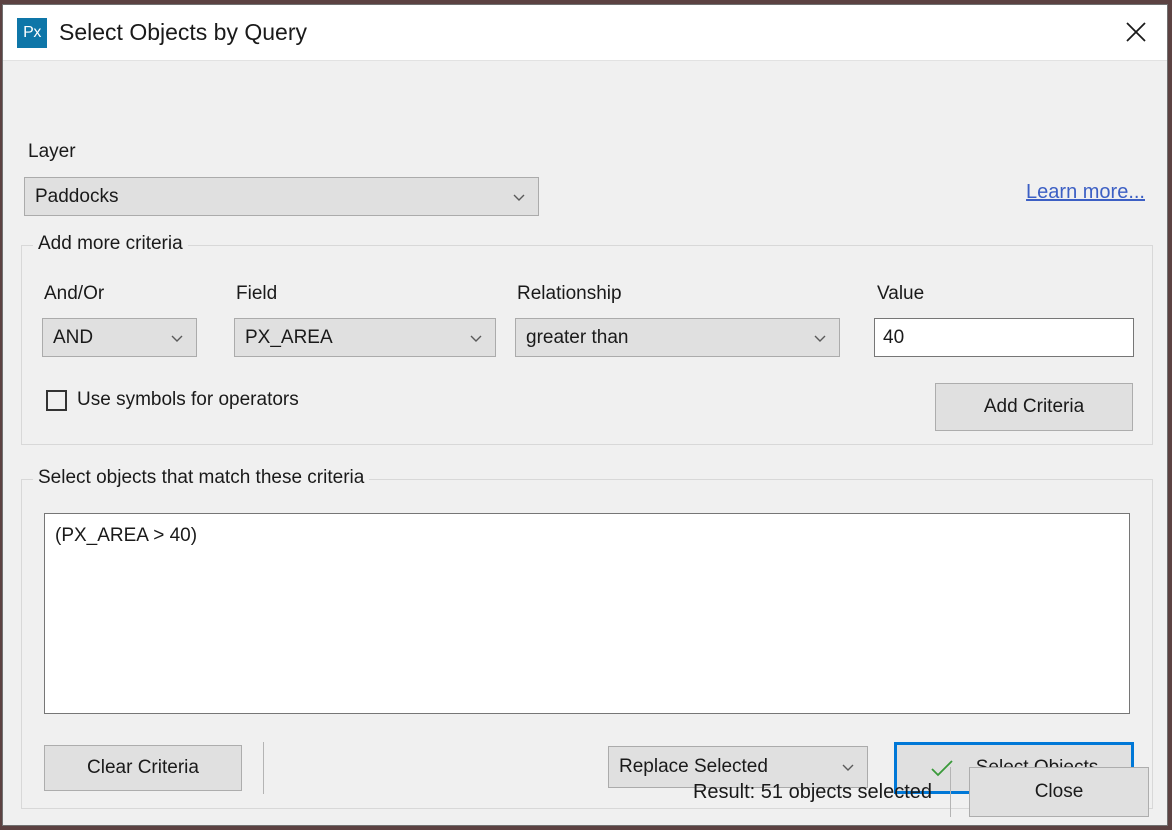 Image resolution: width=1172 pixels, height=830 pixels. I want to click on px-app-icon: Px, so click(32, 32).